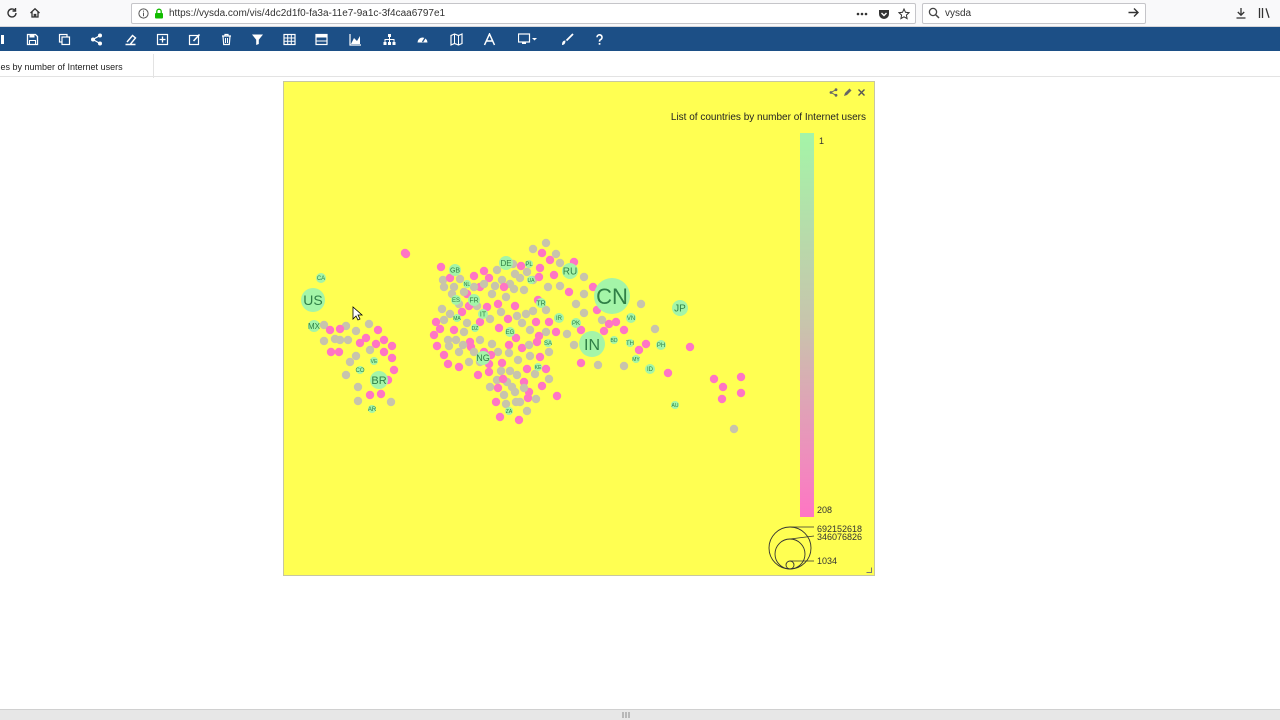 Image resolution: width=1280 pixels, height=720 pixels. What do you see at coordinates (35, 13) in the screenshot?
I see `home-icon` at bounding box center [35, 13].